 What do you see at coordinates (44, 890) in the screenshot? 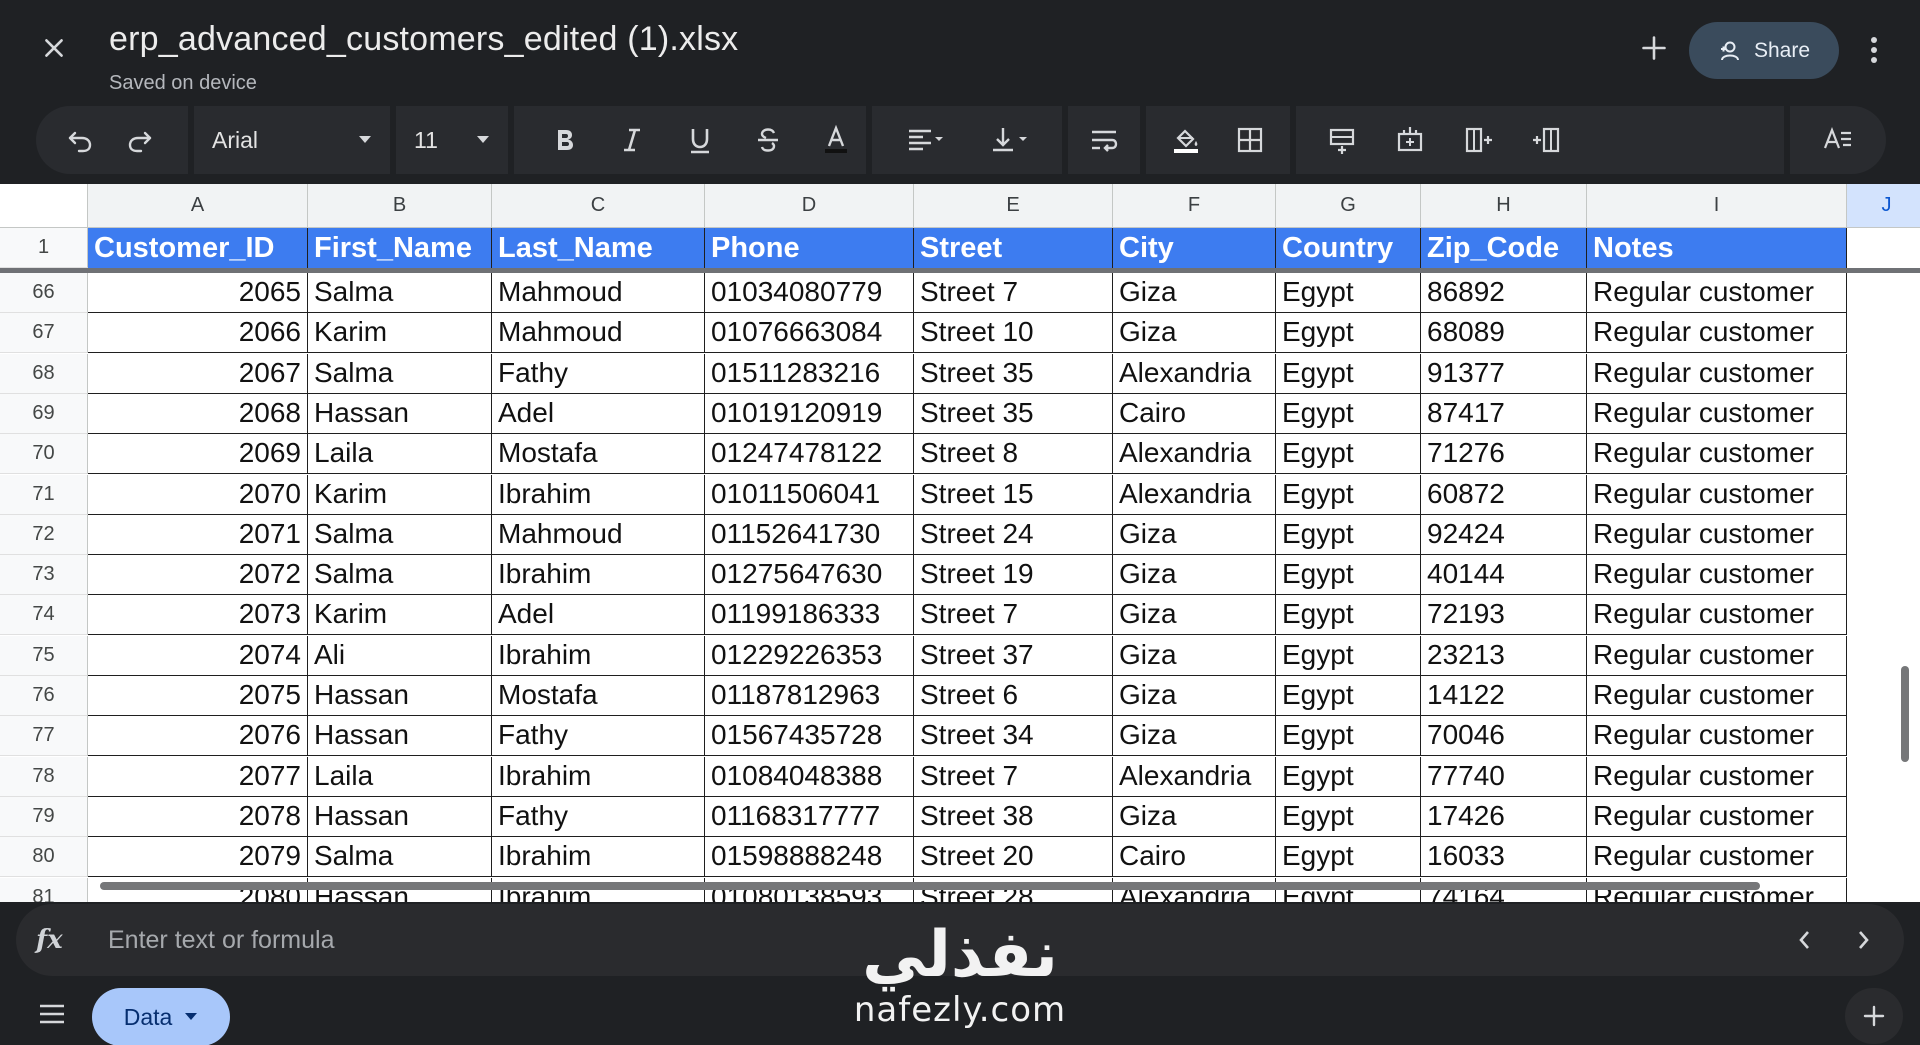
I see `row-header: 81` at bounding box center [44, 890].